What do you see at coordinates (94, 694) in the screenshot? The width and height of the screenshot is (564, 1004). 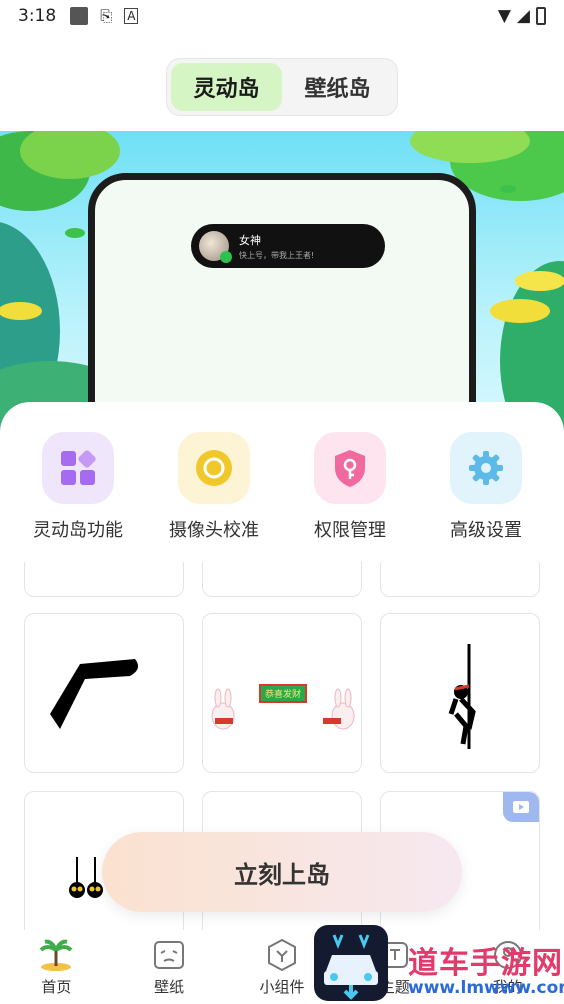 I see `boomerang-icon` at bounding box center [94, 694].